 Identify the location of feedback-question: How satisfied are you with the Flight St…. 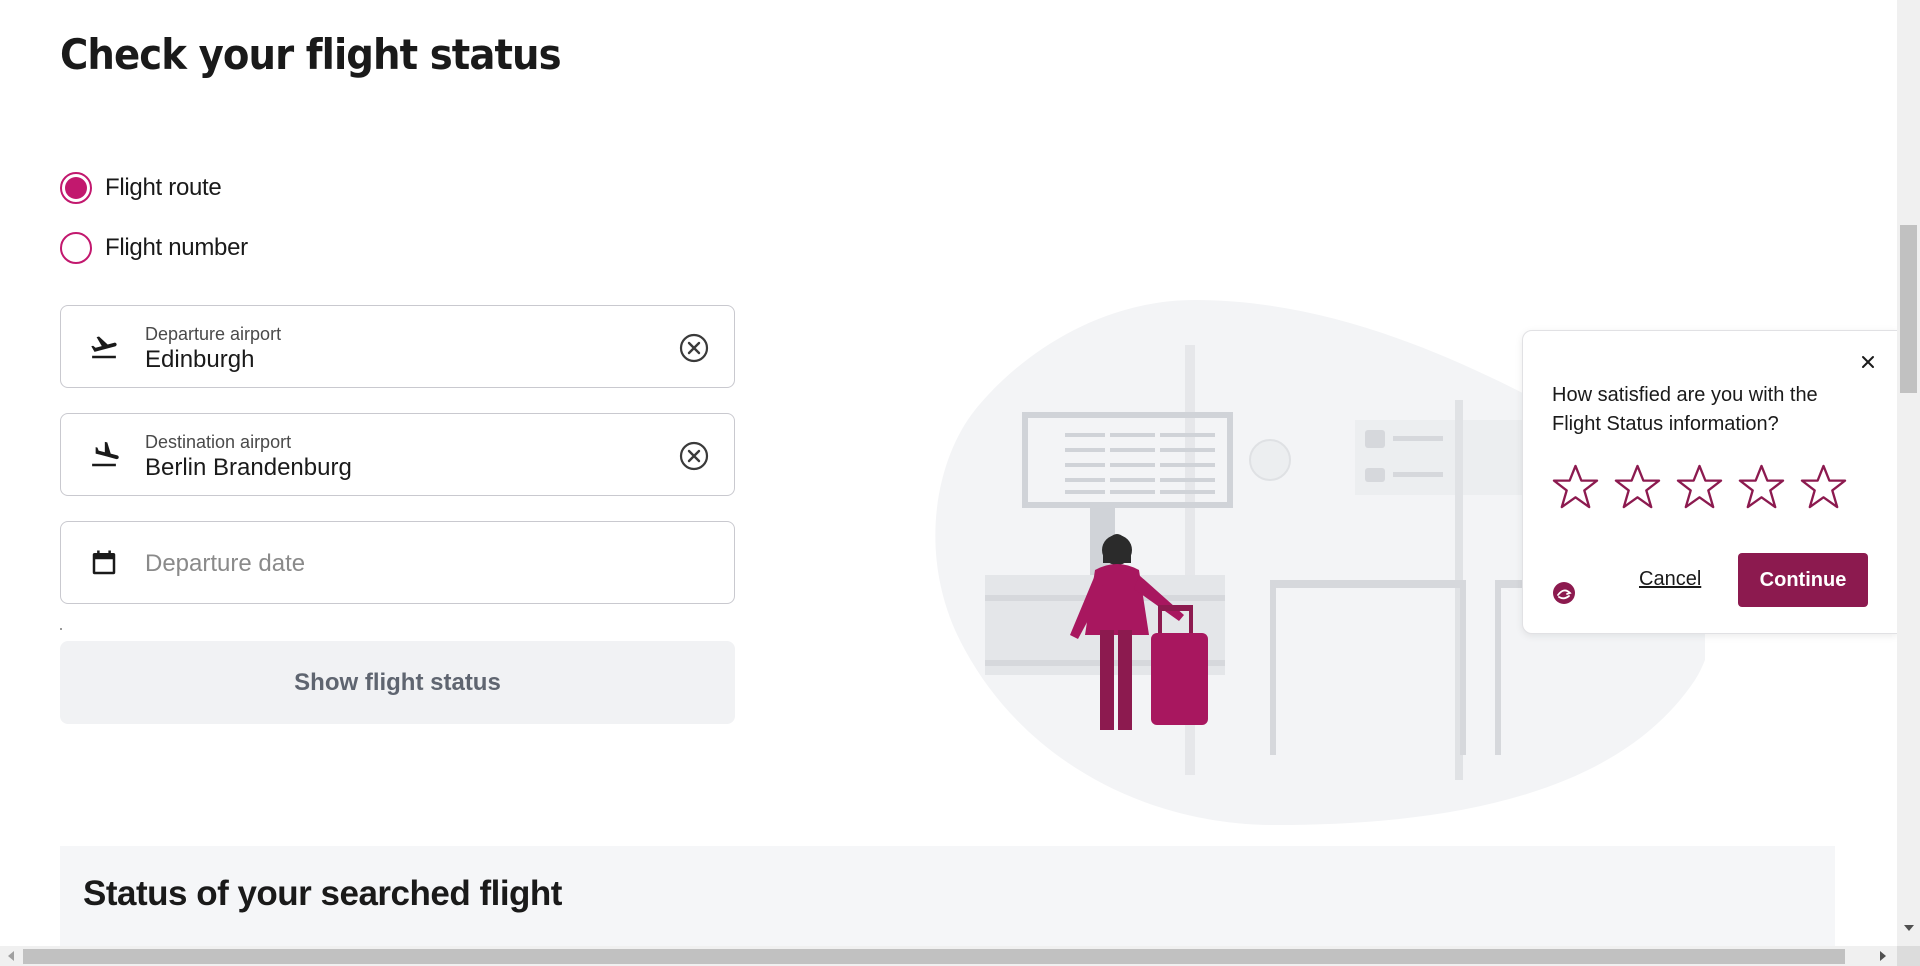
(1685, 409).